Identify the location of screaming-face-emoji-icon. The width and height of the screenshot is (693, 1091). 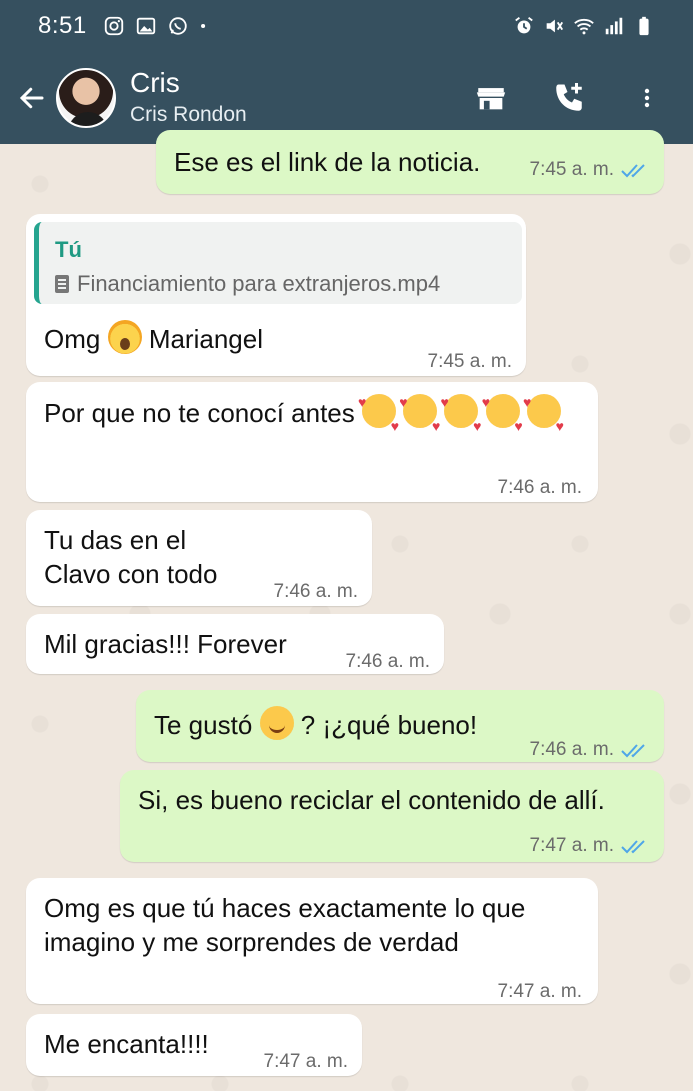
(124, 337).